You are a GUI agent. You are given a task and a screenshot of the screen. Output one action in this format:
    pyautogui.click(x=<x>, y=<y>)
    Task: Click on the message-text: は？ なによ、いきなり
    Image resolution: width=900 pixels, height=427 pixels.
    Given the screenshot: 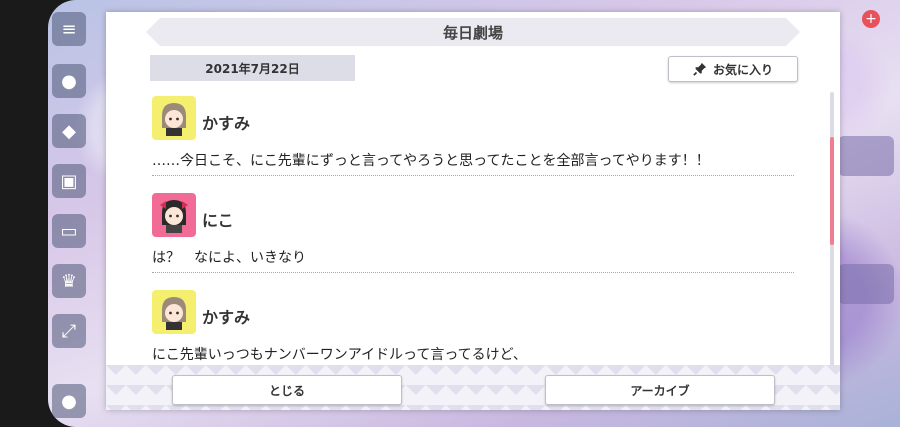 What is the action you would take?
    pyautogui.click(x=229, y=258)
    